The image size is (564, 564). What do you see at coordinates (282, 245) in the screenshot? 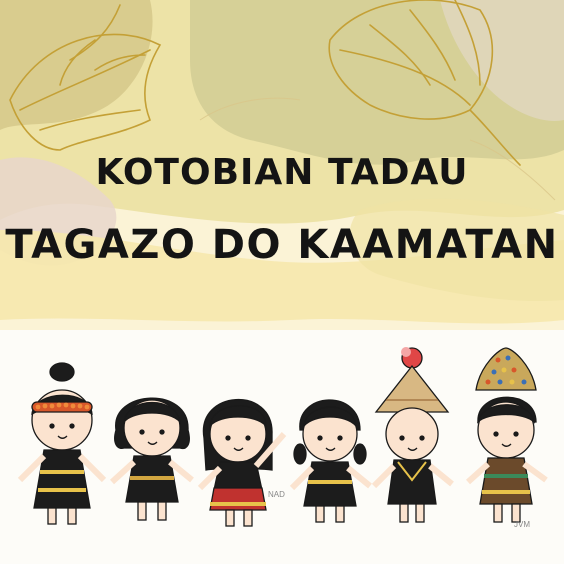
I see `poster-title-line-2: TAGAZO DO KAAMATAN` at bounding box center [282, 245].